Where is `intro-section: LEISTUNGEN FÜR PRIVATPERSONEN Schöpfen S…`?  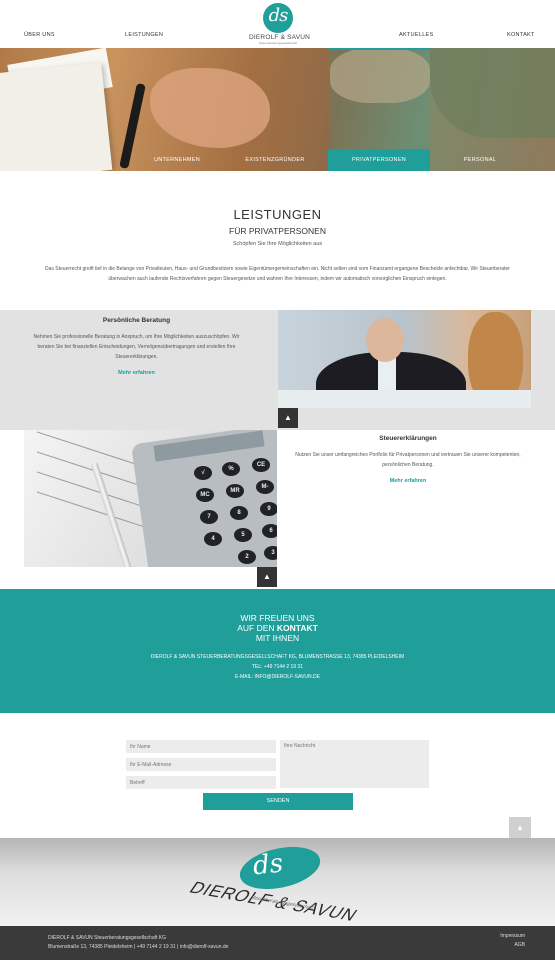
intro-section: LEISTUNGEN FÜR PRIVATPERSONEN Schöpfen S… is located at coordinates (277, 240).